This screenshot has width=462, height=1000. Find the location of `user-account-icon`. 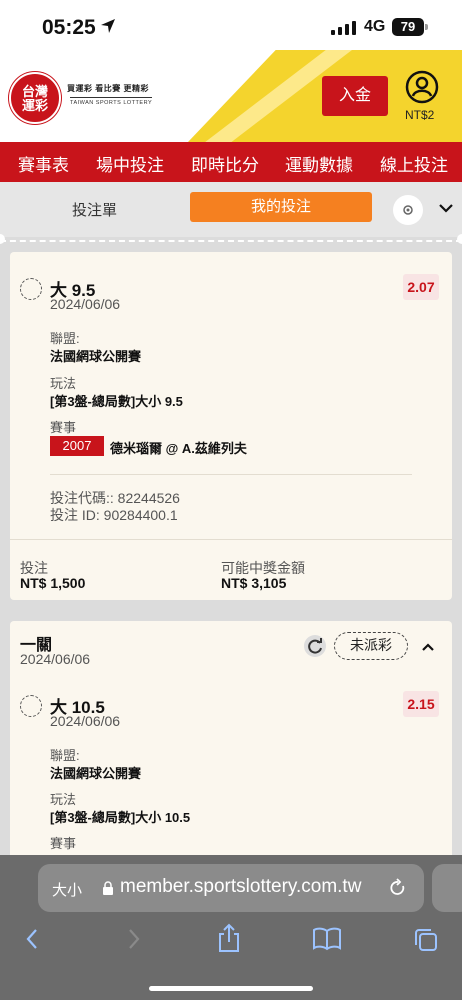

user-account-icon is located at coordinates (422, 87).